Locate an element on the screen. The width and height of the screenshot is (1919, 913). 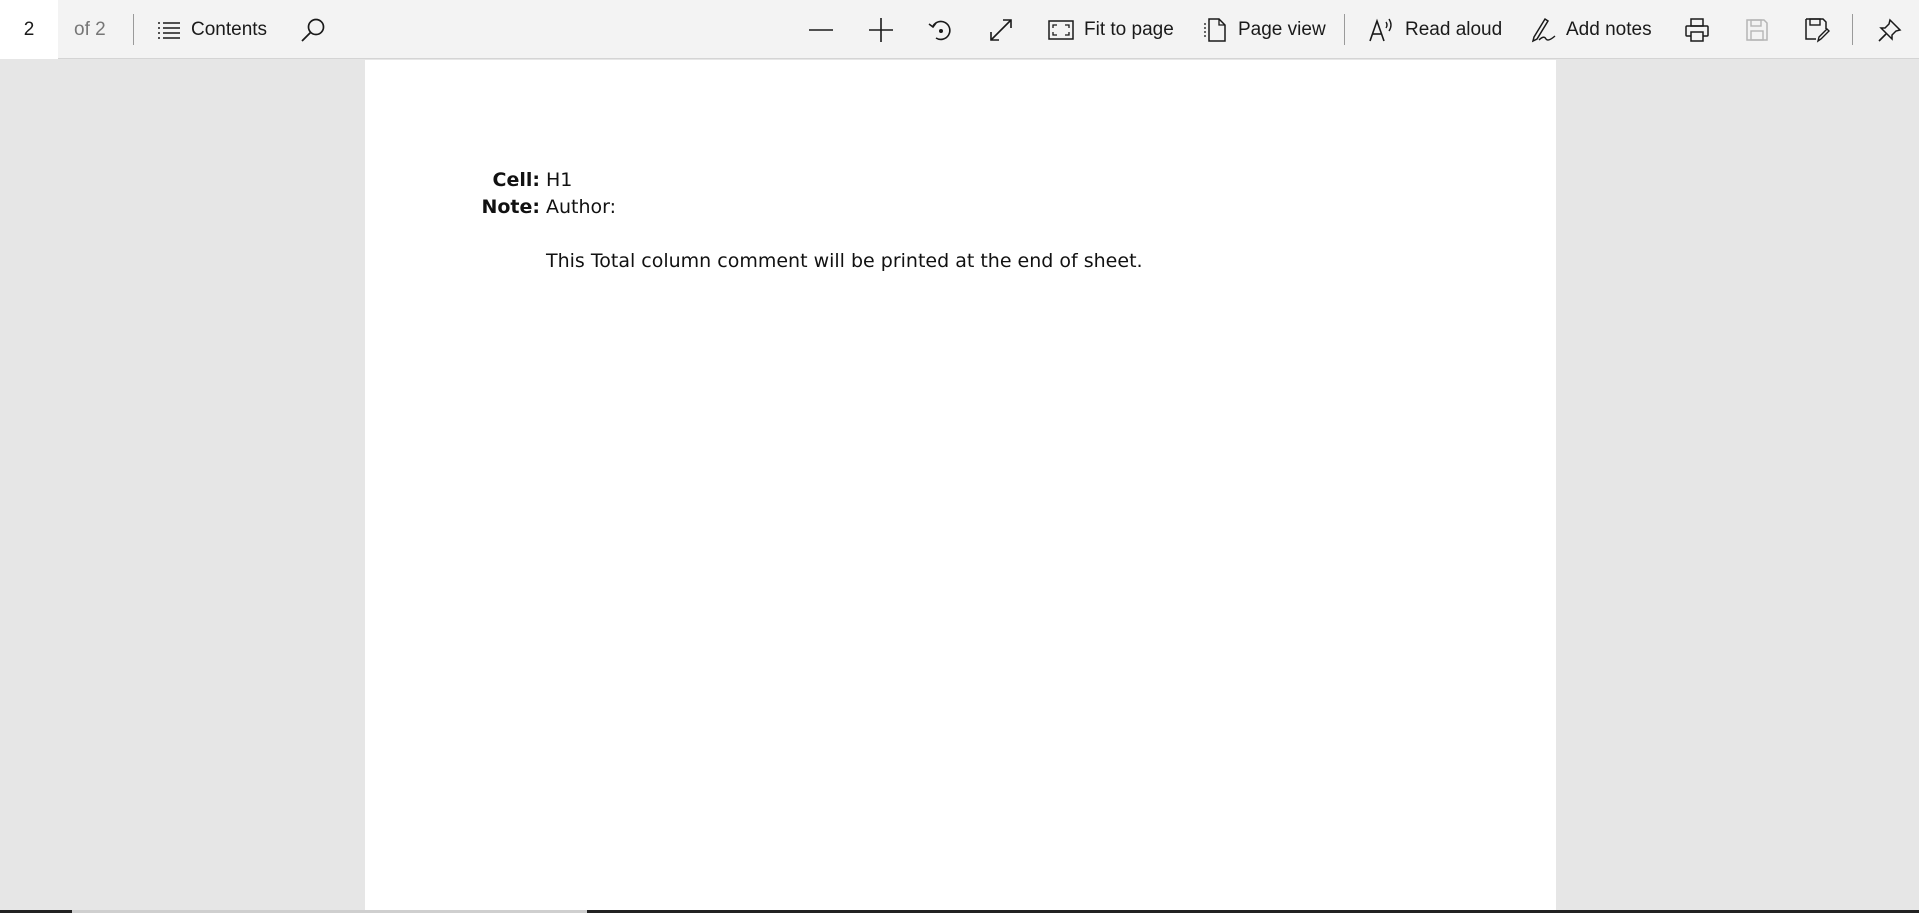
page-count-label: of 2 is located at coordinates (90, 29).